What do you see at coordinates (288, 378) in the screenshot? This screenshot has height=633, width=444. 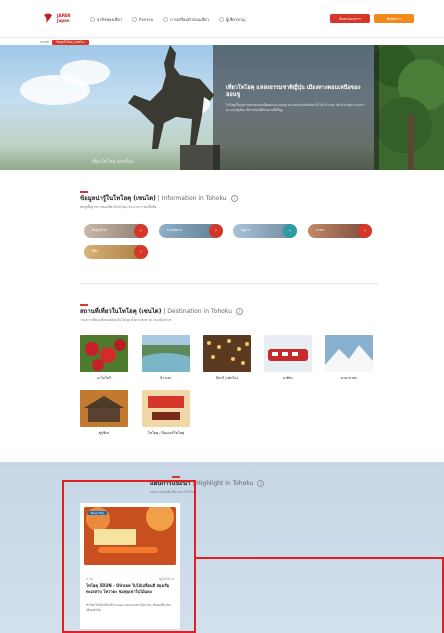 I see `destination-label: อาคิตะ` at bounding box center [288, 378].